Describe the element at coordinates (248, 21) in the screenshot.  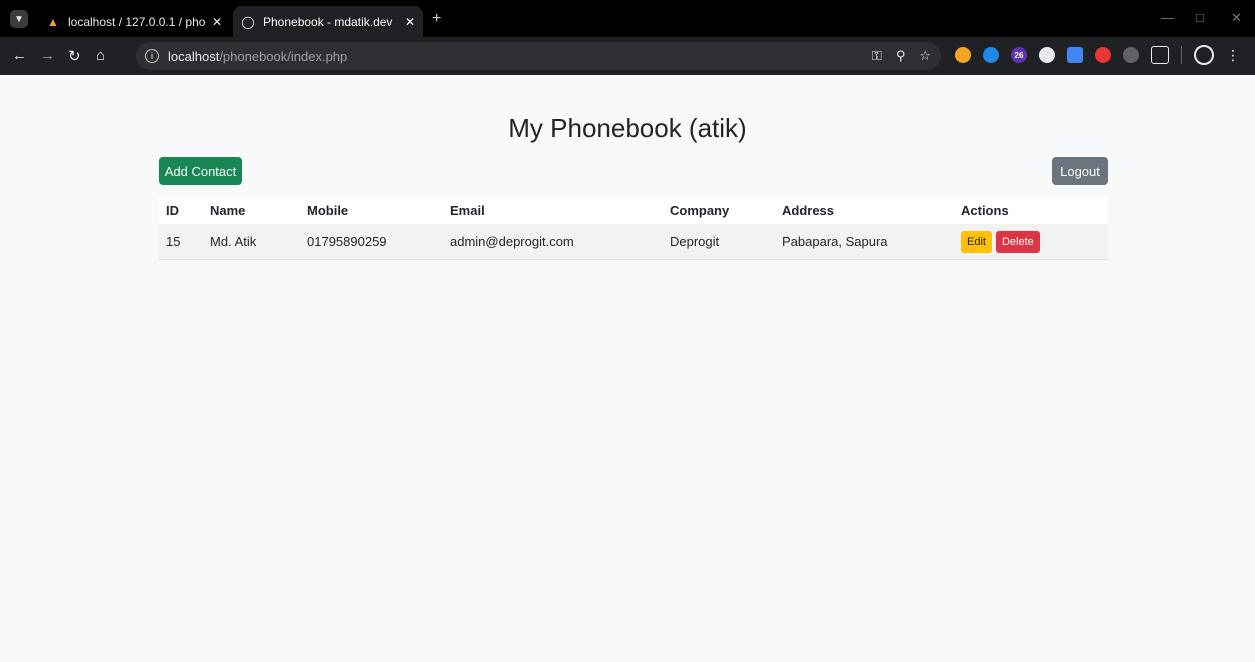
I see `globe-icon: ◯` at that location.